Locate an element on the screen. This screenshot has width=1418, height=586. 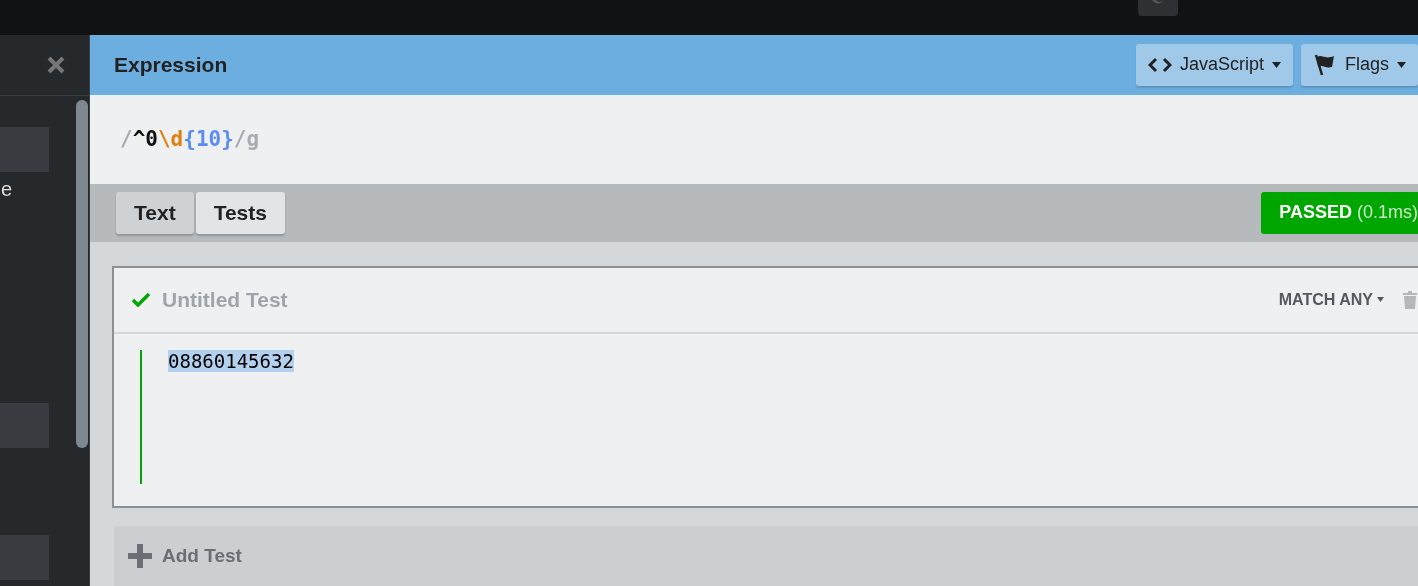
test-input-text: 08860145632 is located at coordinates (231, 360).